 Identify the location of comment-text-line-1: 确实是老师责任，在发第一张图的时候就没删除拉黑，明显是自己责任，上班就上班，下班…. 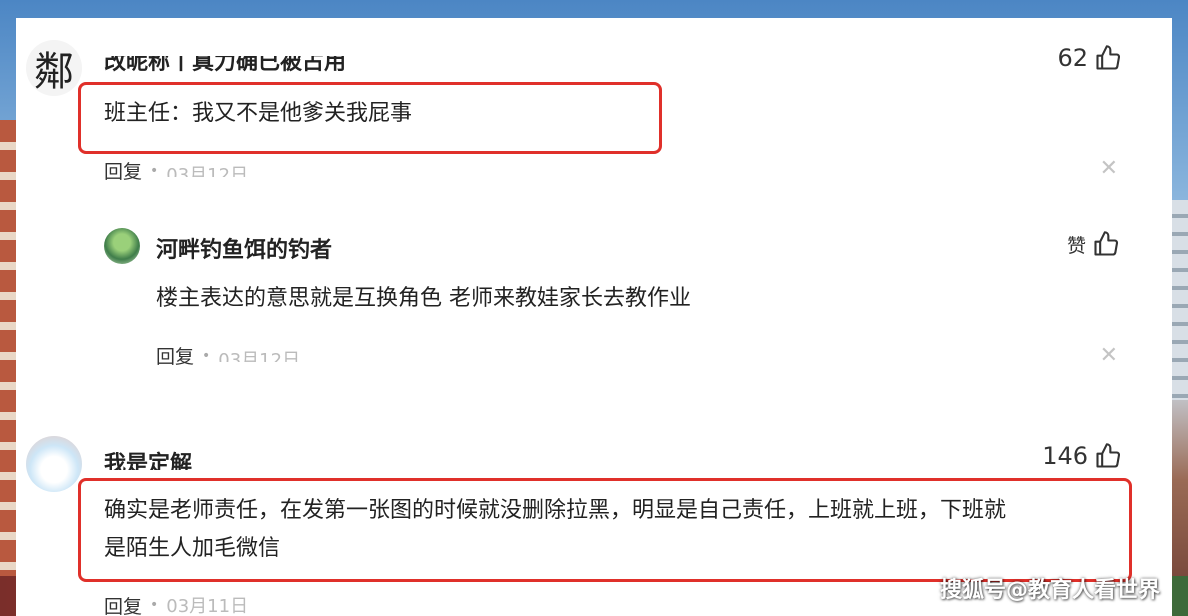
(555, 510).